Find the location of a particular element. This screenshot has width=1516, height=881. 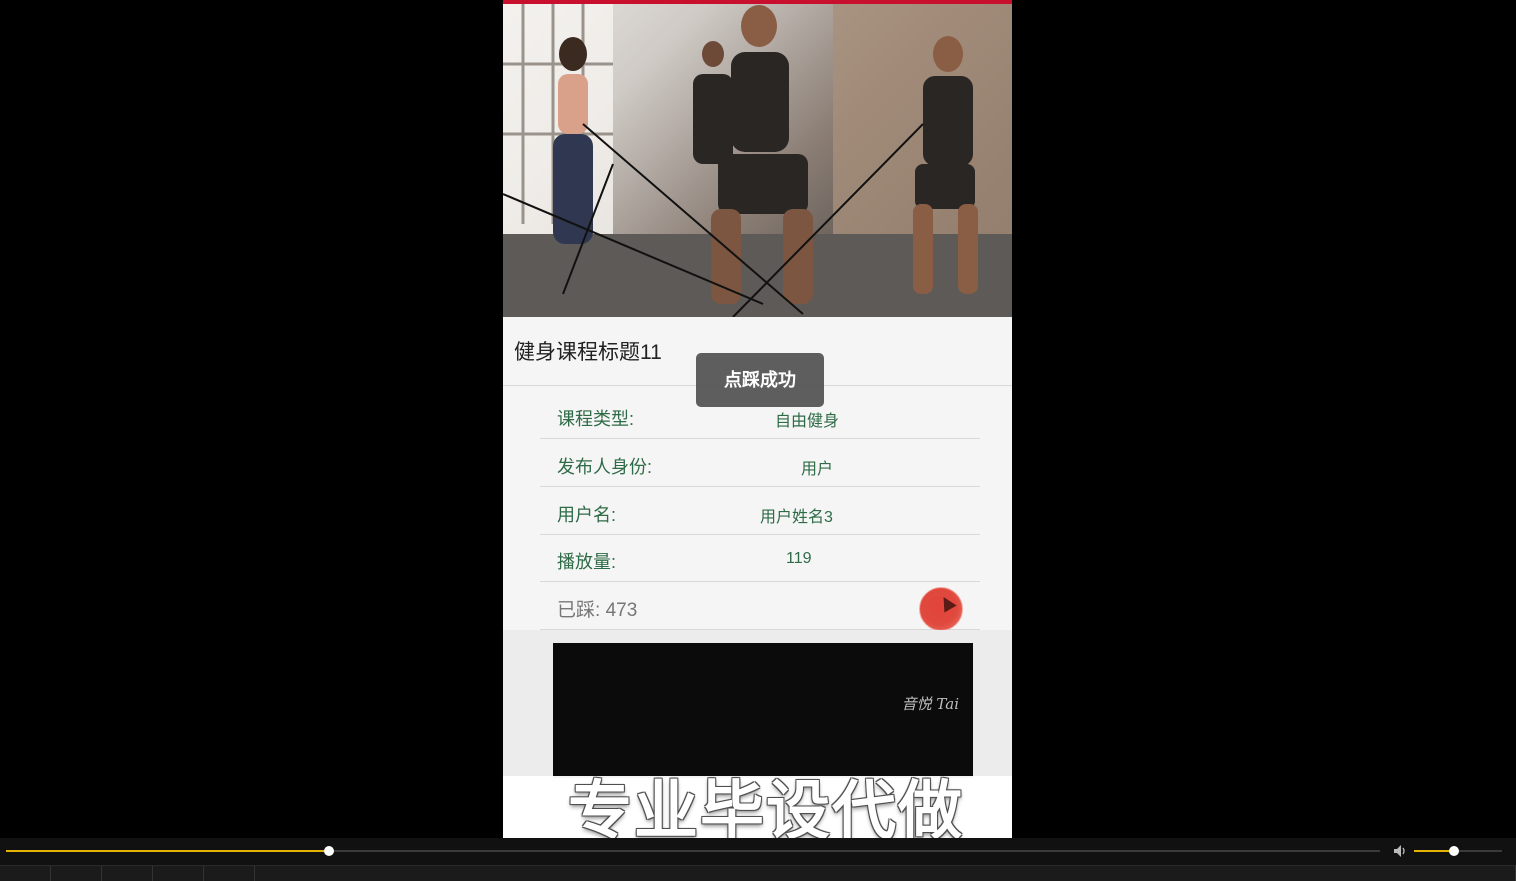

progress-bar is located at coordinates (693, 851).